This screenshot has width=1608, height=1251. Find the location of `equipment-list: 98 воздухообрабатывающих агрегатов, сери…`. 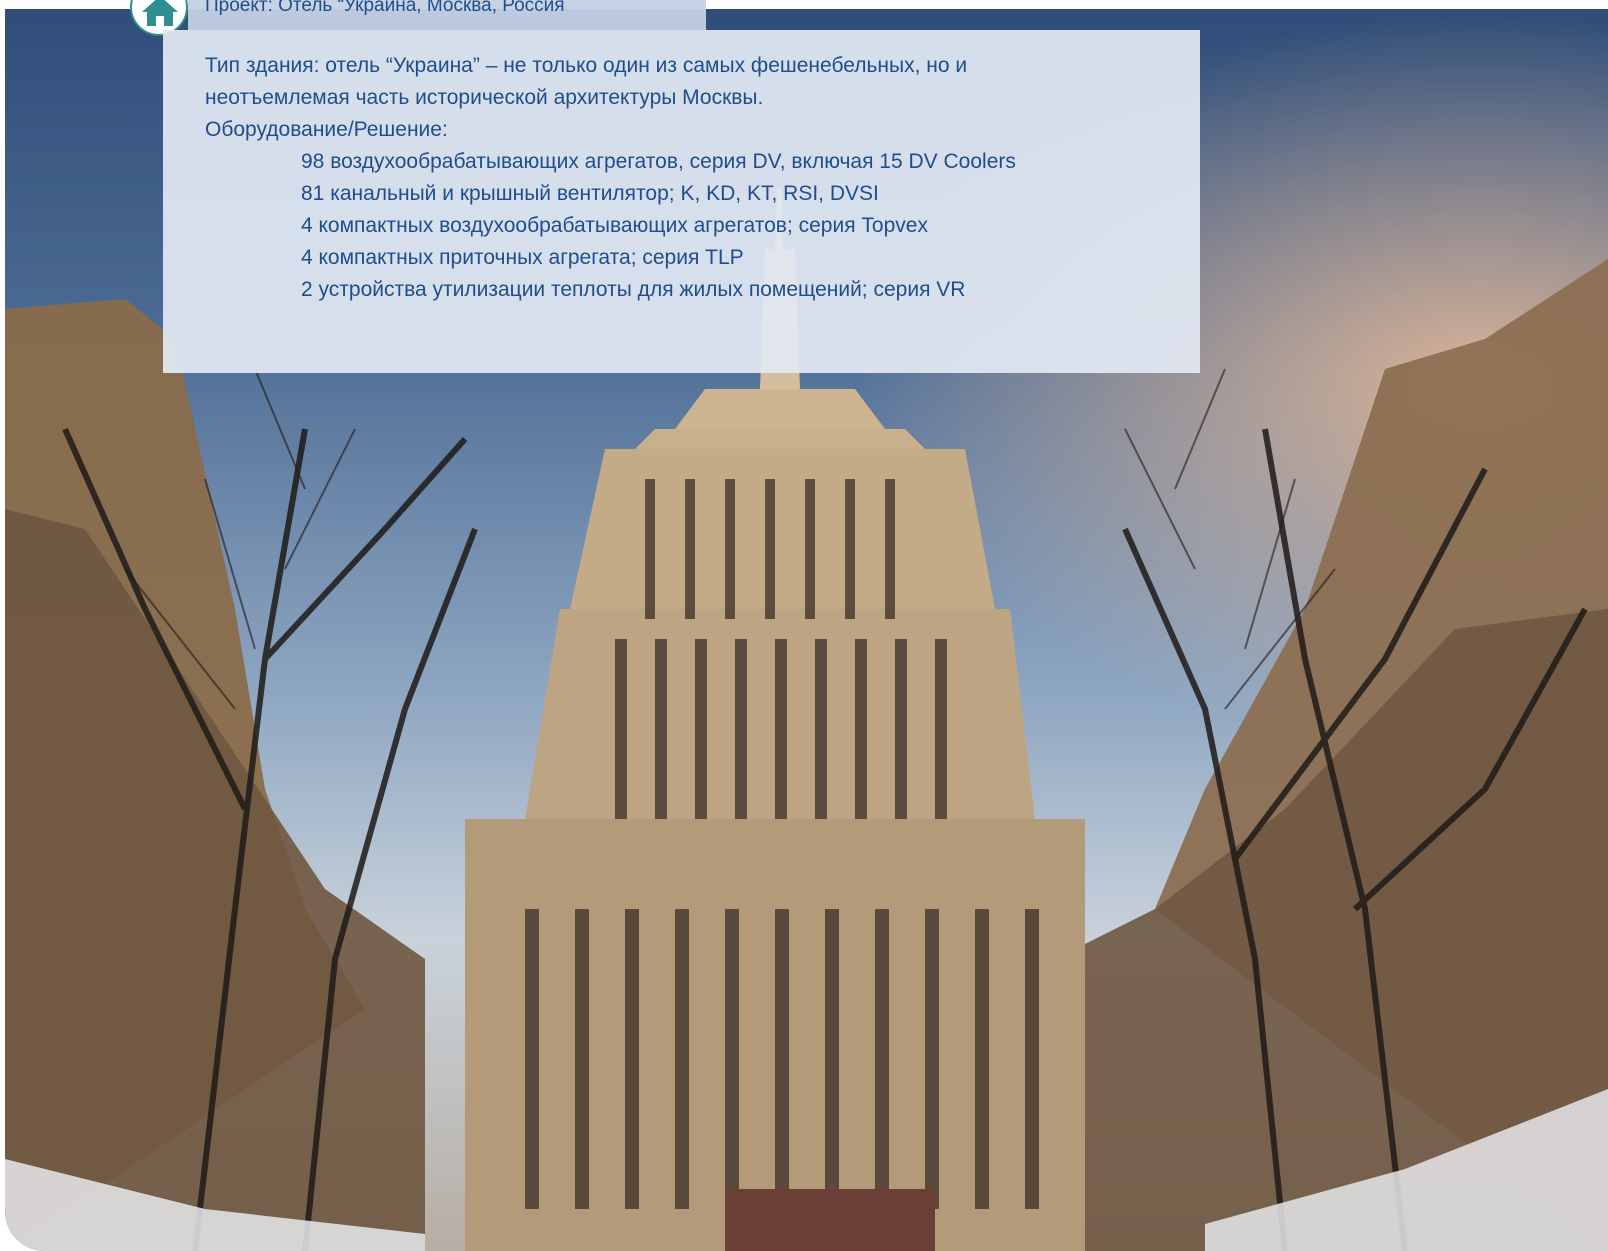

equipment-list: 98 воздухообрабатывающих агрегатов, сери… is located at coordinates (615, 226).